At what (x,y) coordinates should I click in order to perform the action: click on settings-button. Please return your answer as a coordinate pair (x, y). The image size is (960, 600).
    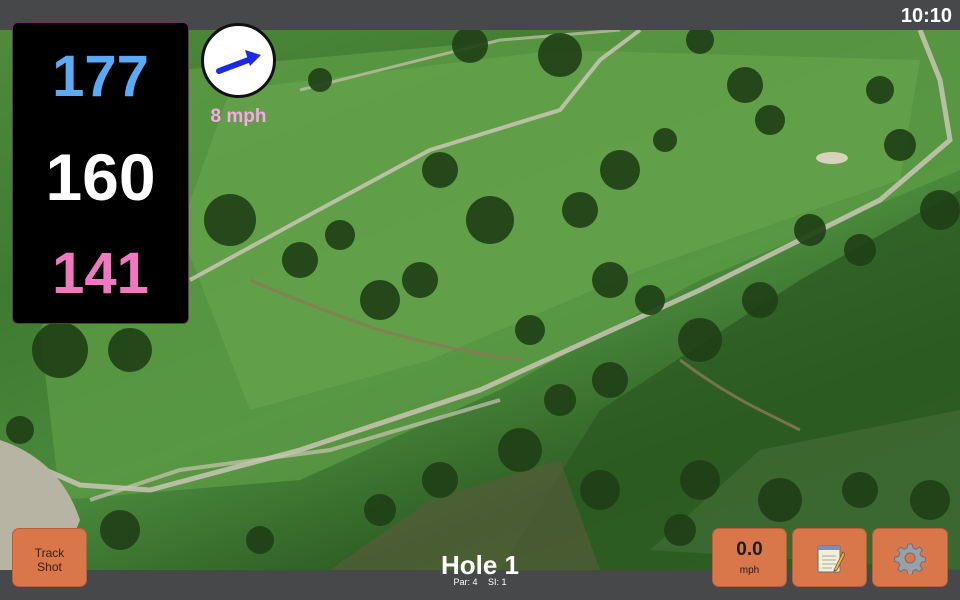
    Looking at the image, I should click on (910, 557).